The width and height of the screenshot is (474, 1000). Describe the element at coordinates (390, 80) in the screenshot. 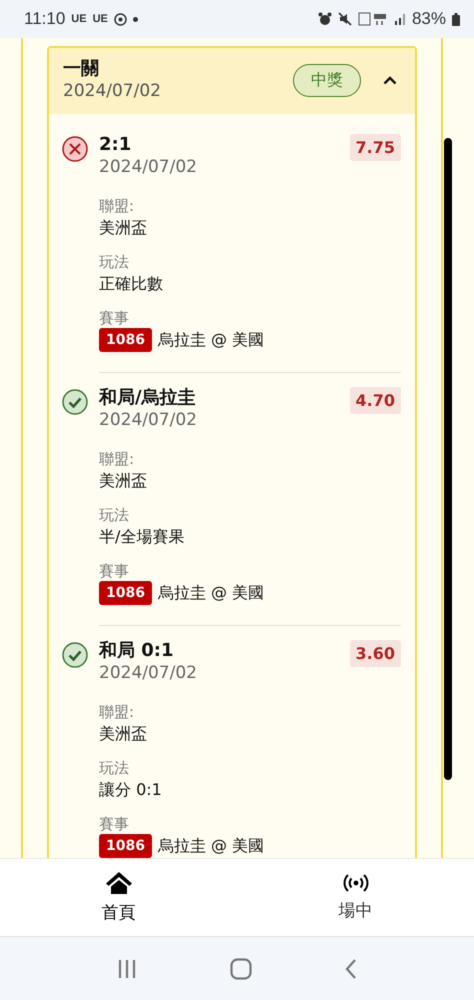

I see `caret-up-icon` at that location.